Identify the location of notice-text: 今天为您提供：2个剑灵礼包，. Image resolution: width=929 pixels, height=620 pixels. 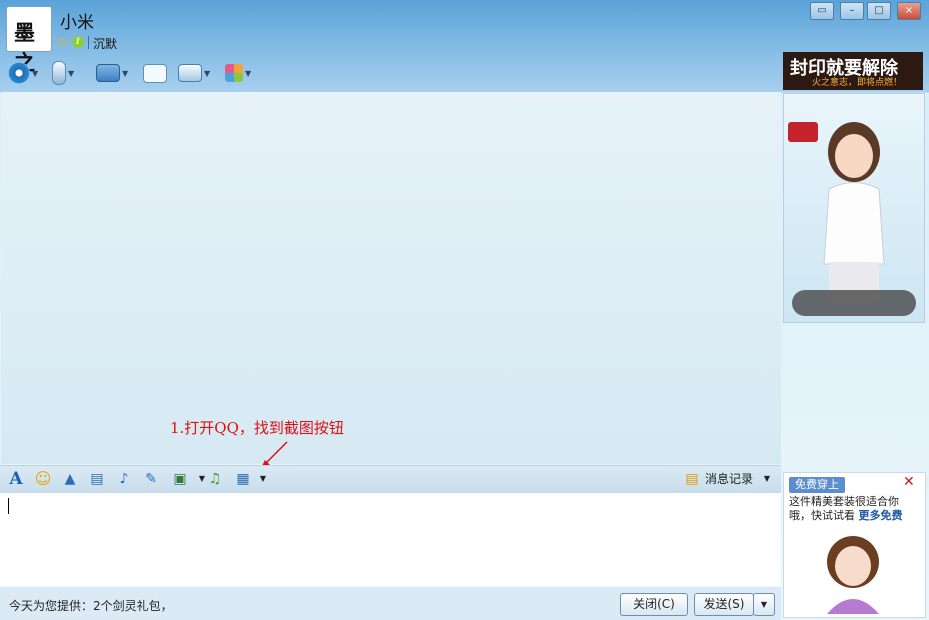
(91, 605).